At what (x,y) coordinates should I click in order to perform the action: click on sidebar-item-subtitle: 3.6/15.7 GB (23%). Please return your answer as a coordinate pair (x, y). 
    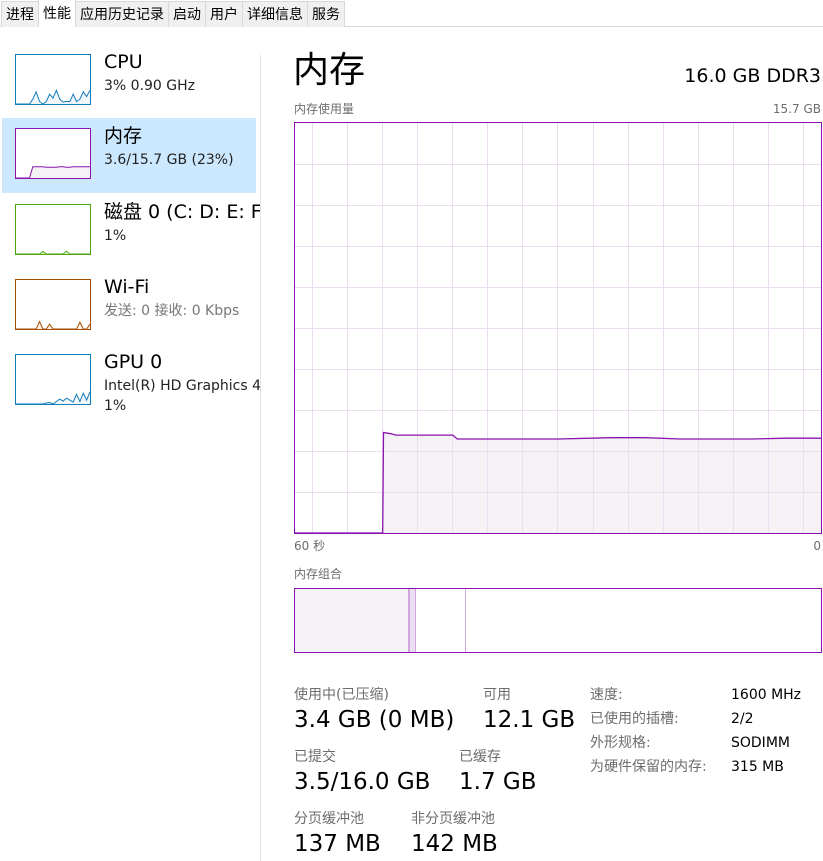
    Looking at the image, I should click on (169, 160).